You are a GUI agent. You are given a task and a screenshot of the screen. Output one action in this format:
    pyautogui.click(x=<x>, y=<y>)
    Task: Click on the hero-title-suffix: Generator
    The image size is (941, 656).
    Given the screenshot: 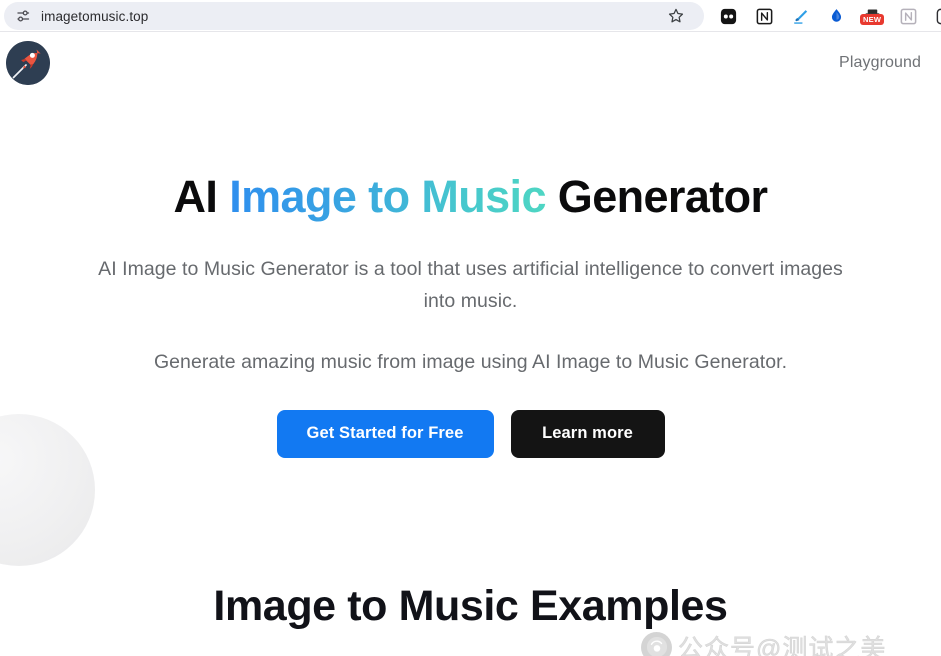 What is the action you would take?
    pyautogui.click(x=656, y=196)
    